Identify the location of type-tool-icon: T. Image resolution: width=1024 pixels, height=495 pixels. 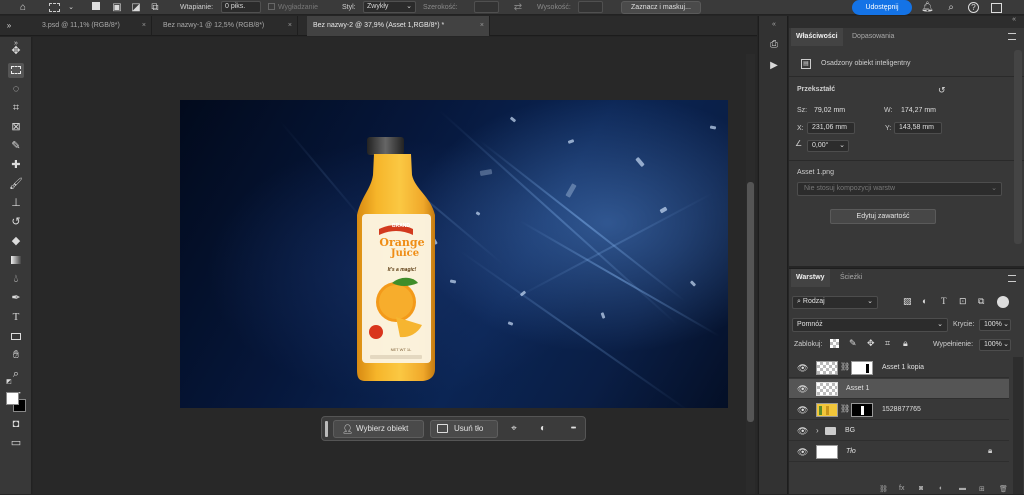
(16, 317).